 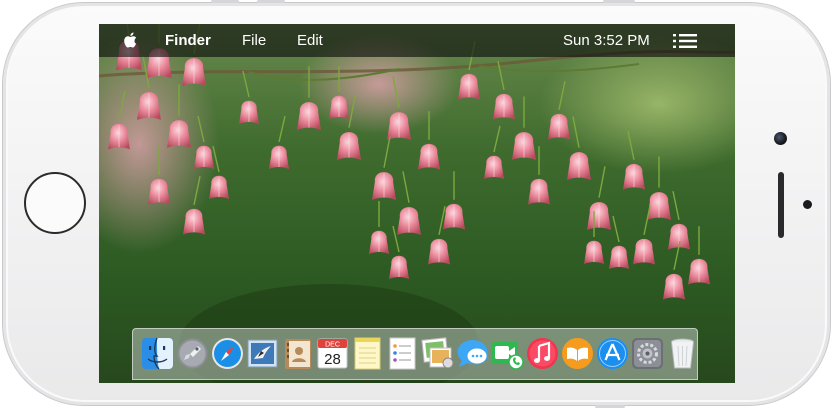 I want to click on apple-logo-icon, so click(x=131, y=40).